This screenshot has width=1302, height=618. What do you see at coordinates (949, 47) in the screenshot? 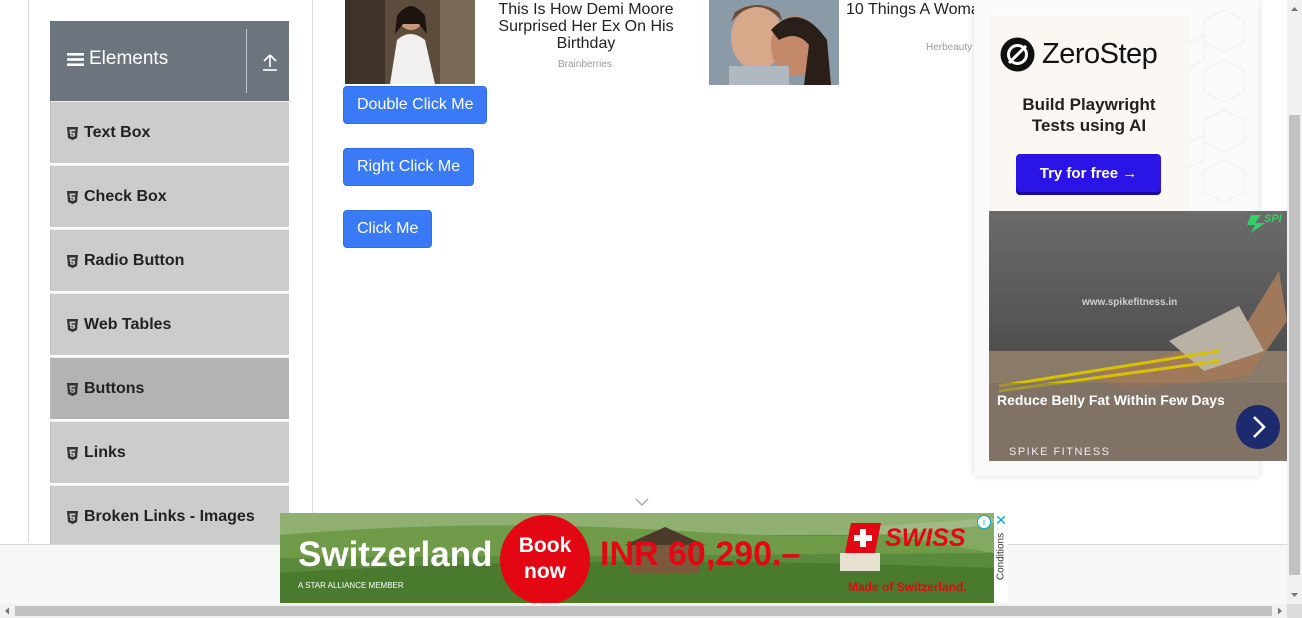
I see `ad-source-2: Herbeauty` at bounding box center [949, 47].